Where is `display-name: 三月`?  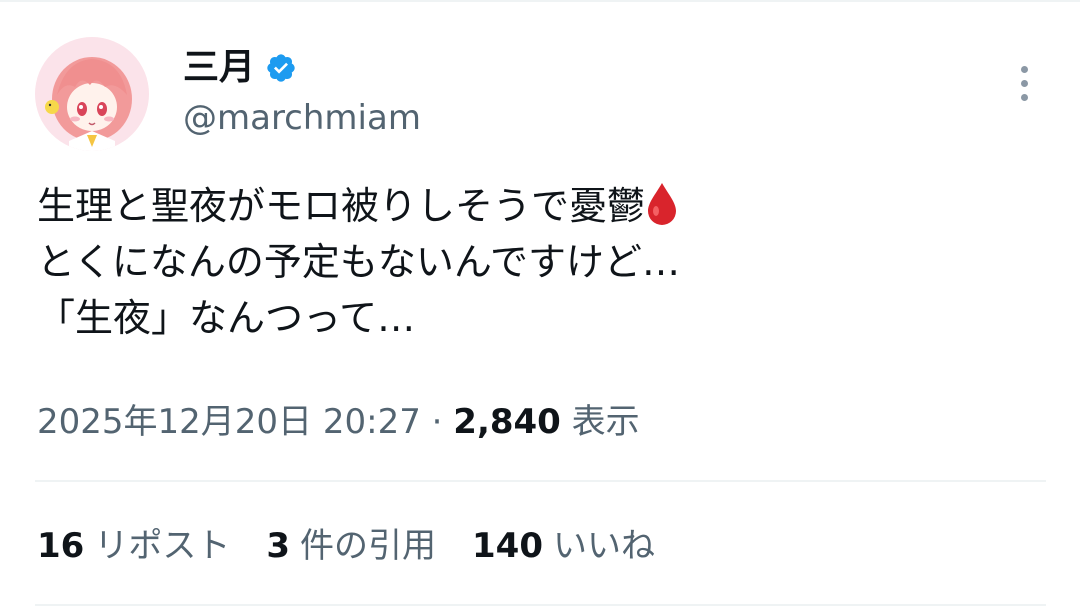
display-name: 三月 is located at coordinates (219, 68).